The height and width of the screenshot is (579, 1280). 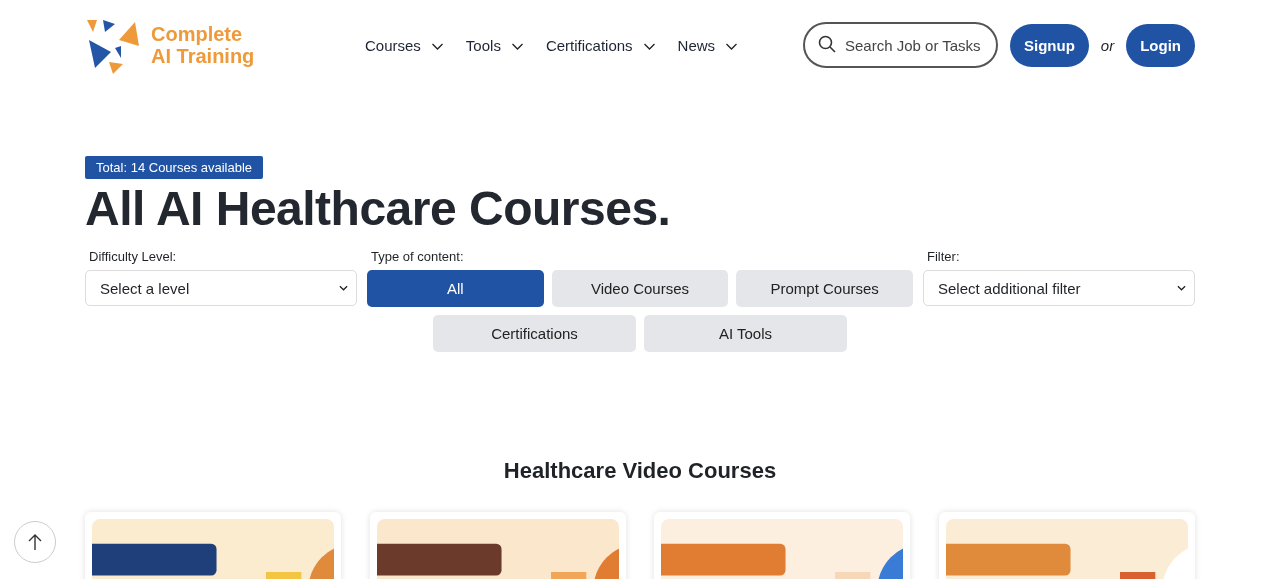 I want to click on logo-text: Complete, so click(x=197, y=34).